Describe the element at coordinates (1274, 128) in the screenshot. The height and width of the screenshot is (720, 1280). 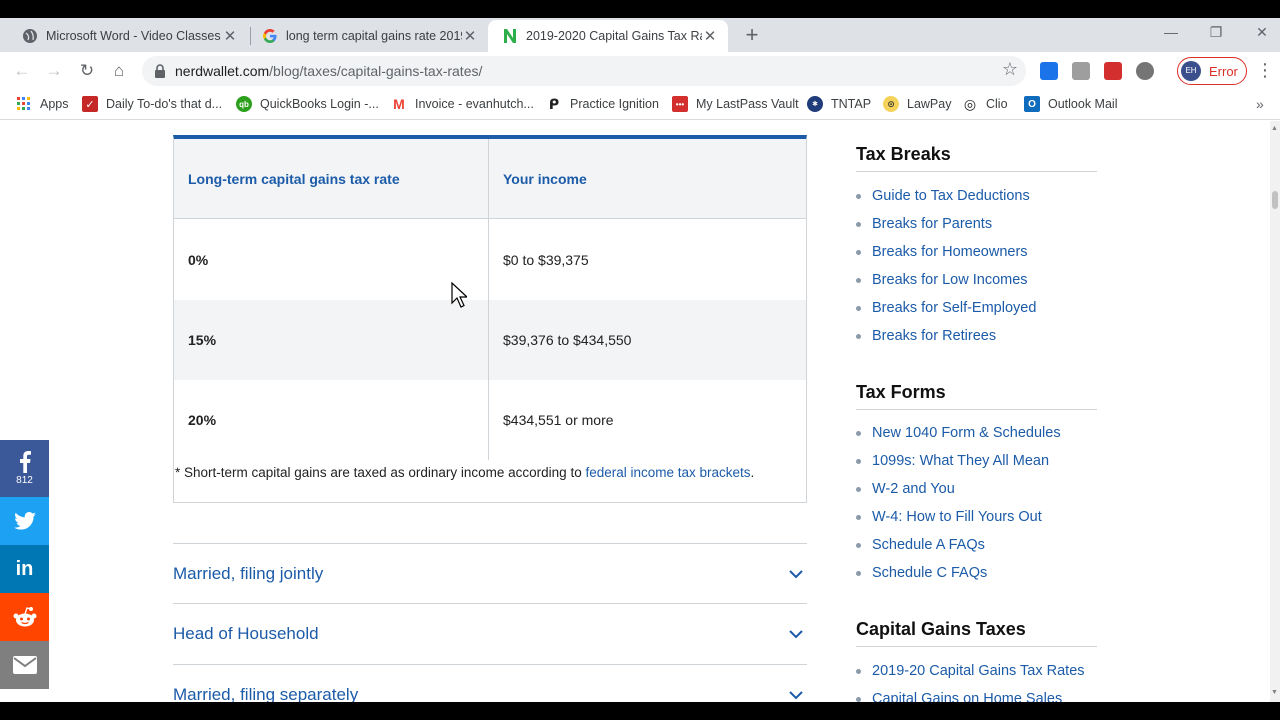
I see `scroll-up-icon: ▲` at that location.